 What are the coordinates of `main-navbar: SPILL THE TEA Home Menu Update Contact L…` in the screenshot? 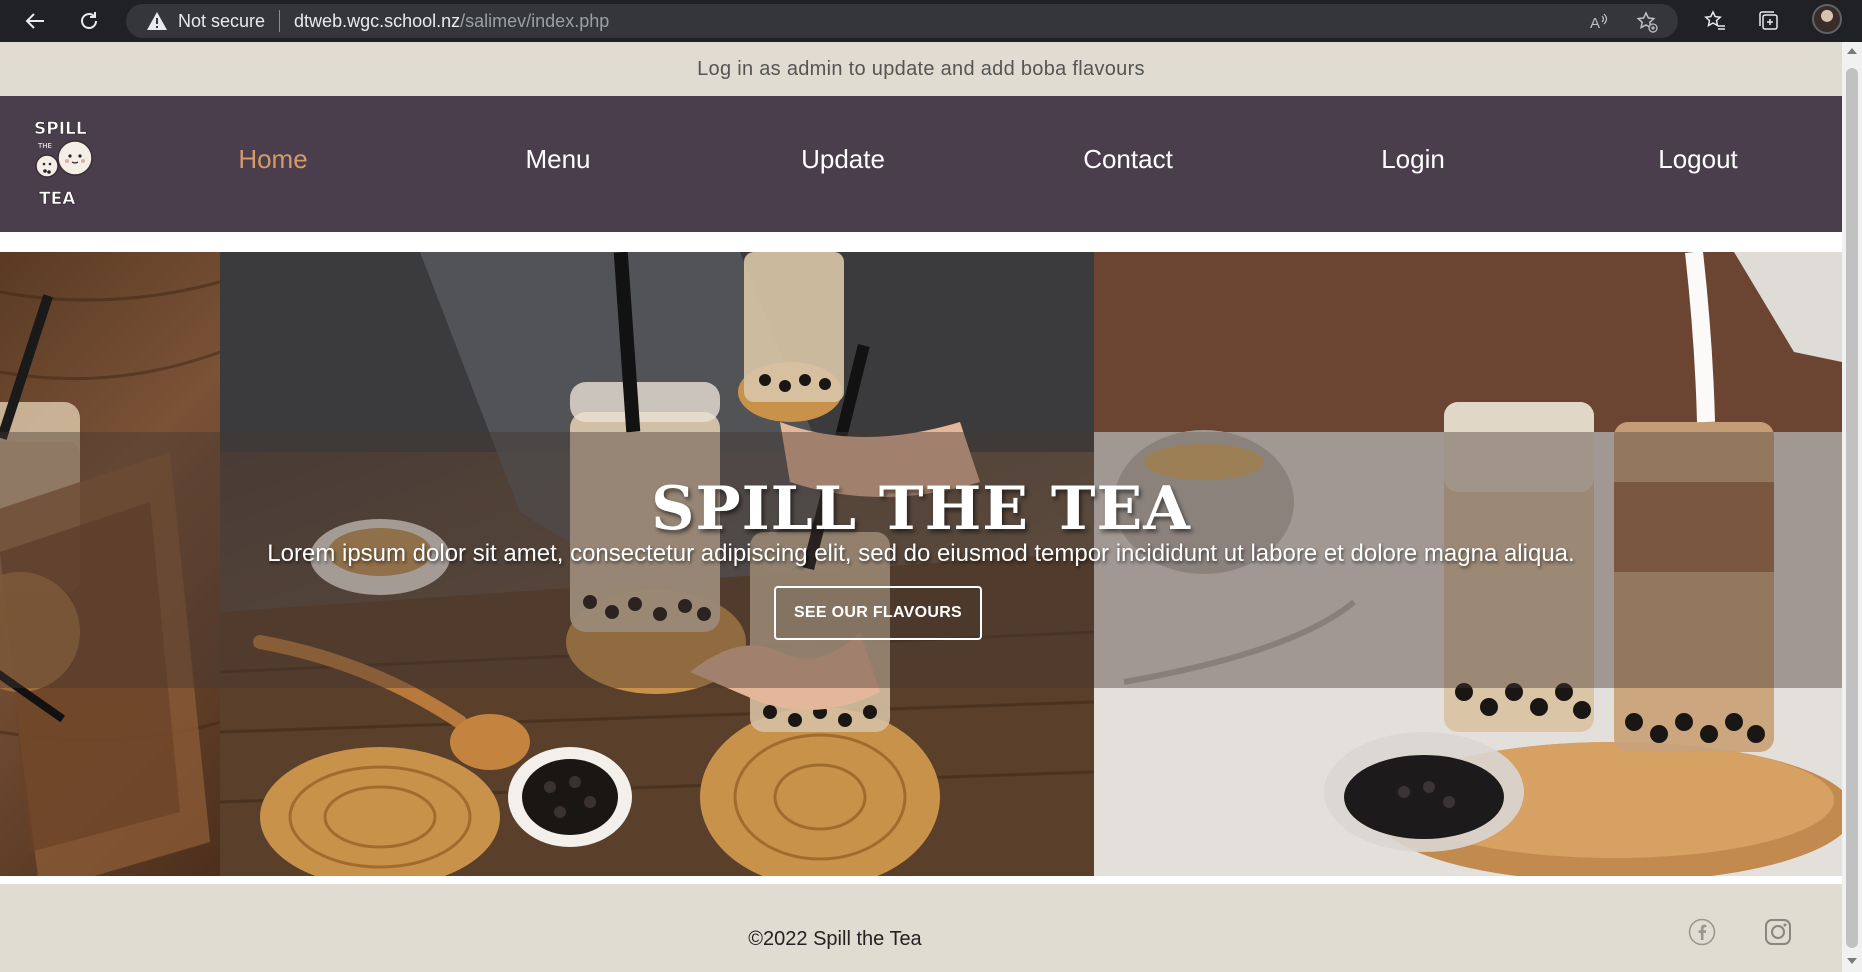 It's located at (921, 164).